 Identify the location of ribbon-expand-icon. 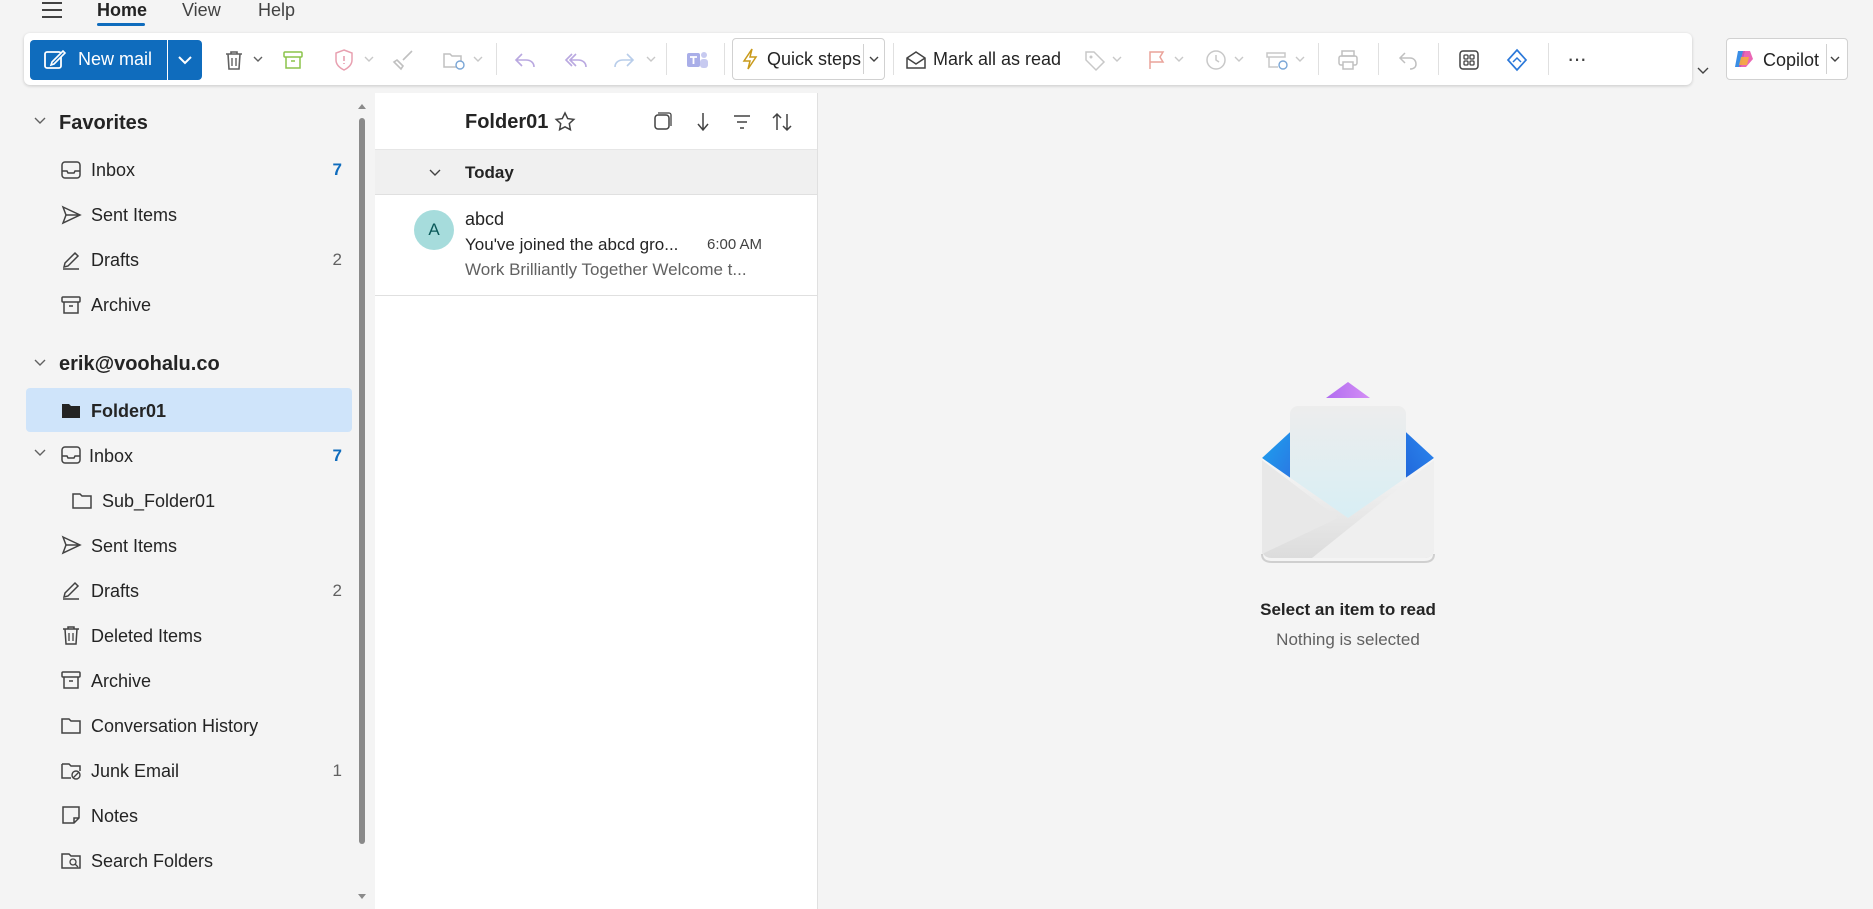
(1703, 71).